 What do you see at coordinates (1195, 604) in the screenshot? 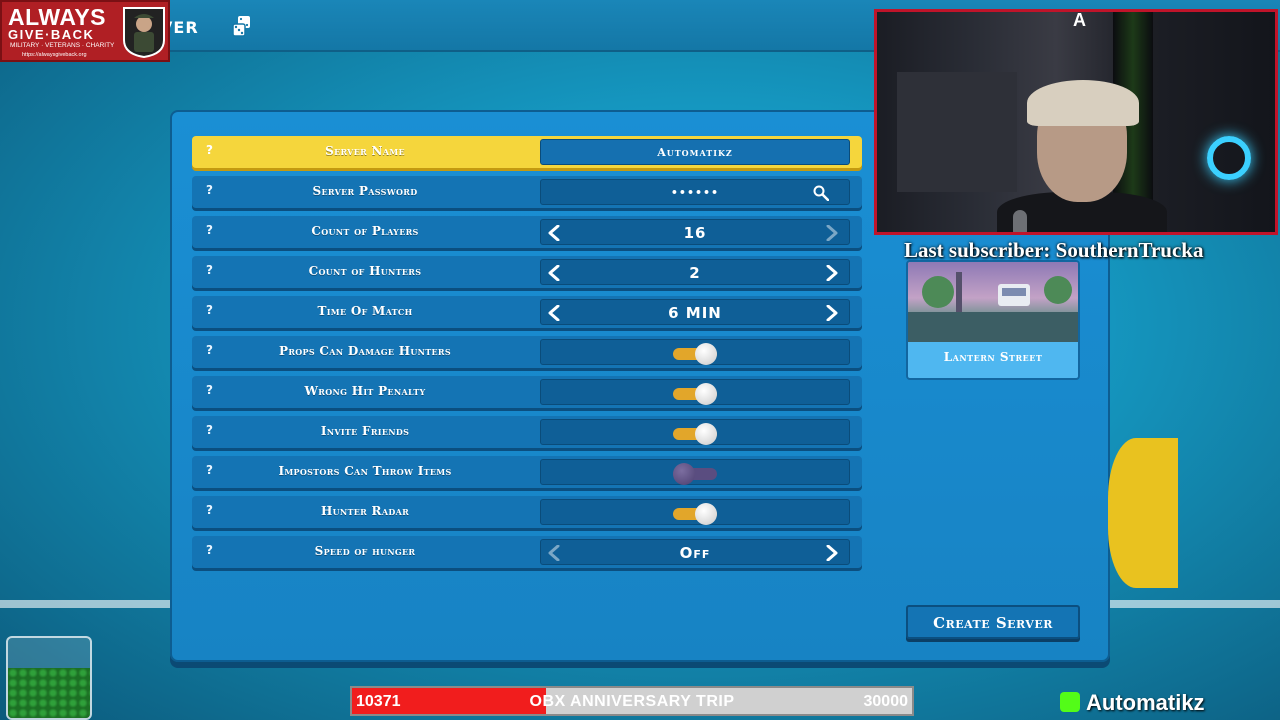
I see `floor-stripe-right` at bounding box center [1195, 604].